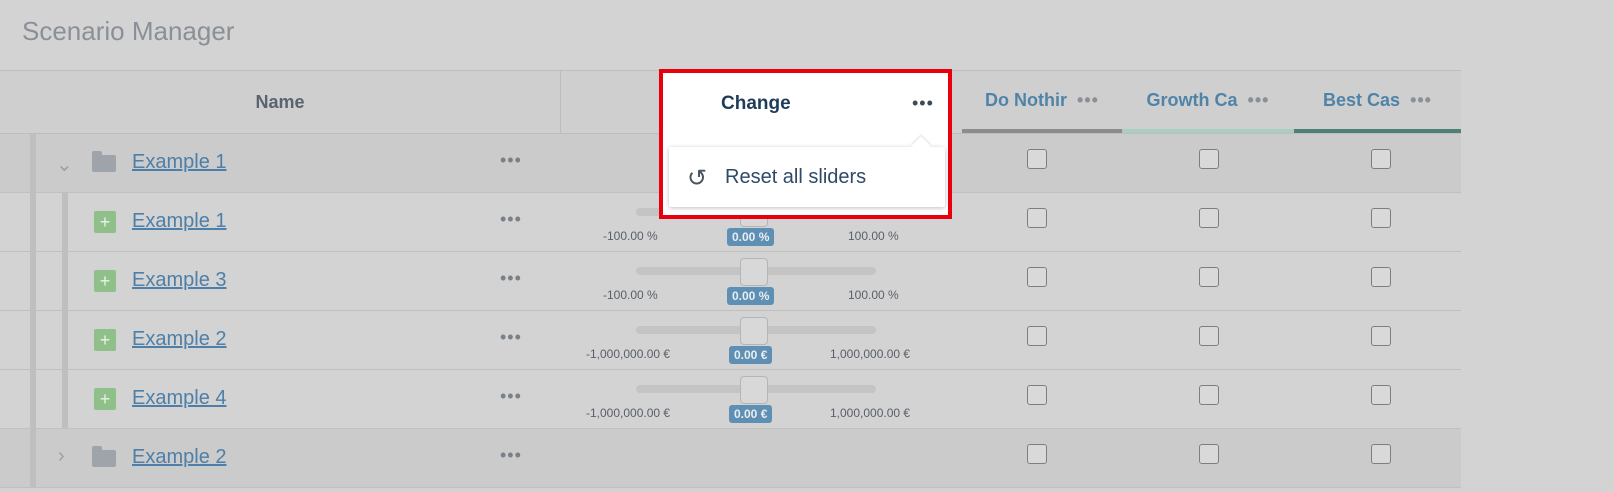  I want to click on scenario-label: Best Cas, so click(1362, 99).